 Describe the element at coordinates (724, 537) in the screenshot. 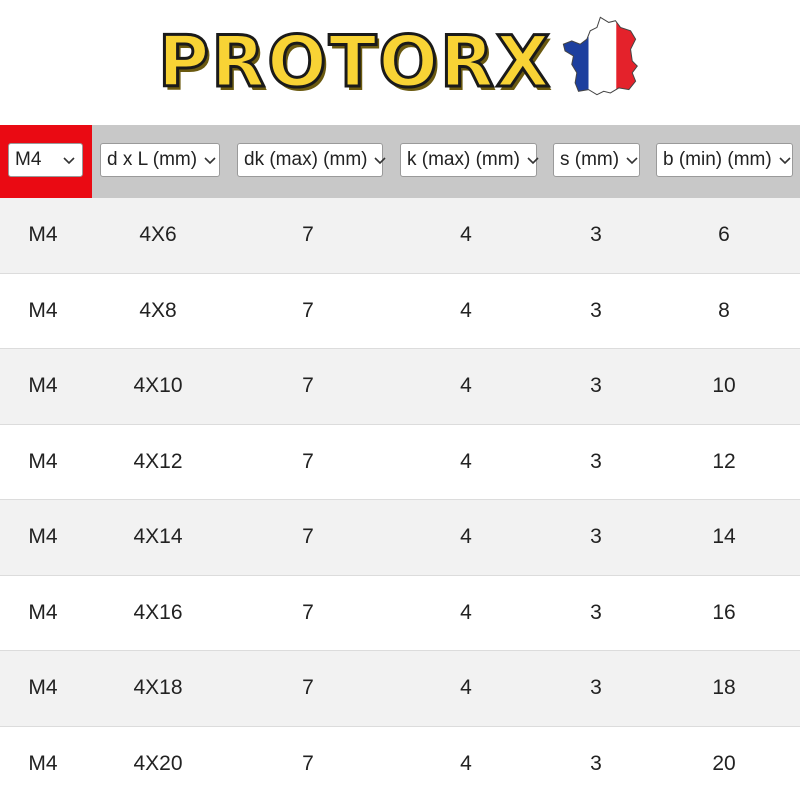

I see `b-cell: 14` at that location.